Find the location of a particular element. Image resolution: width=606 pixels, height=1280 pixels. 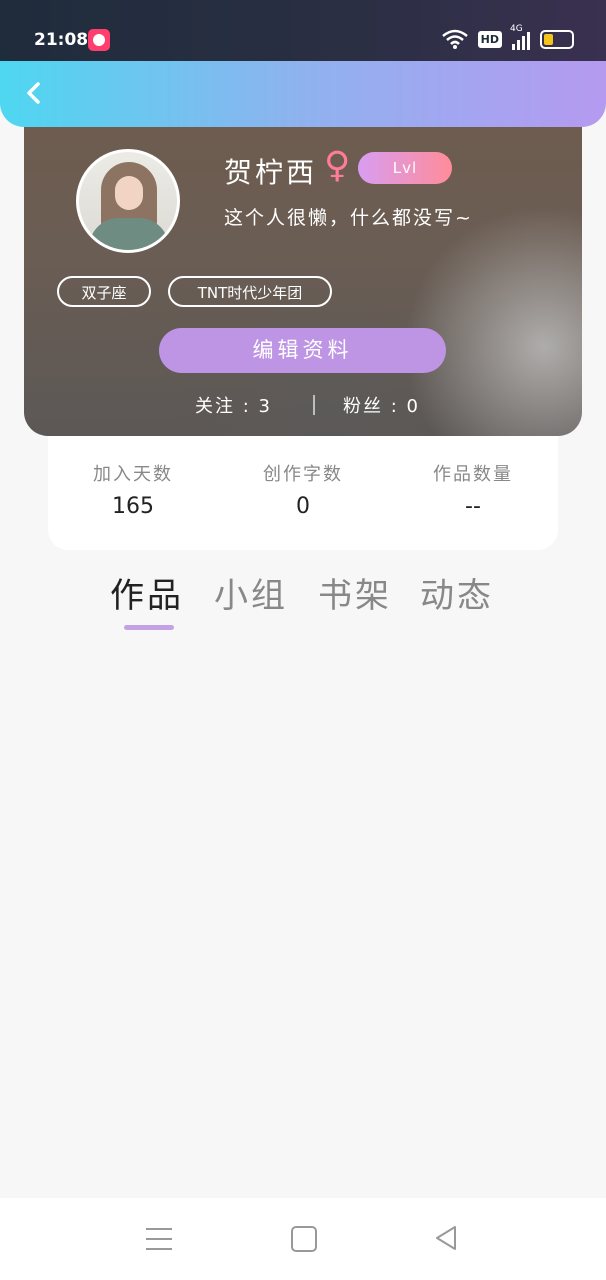

signal-icon: 4G is located at coordinates (520, 37).